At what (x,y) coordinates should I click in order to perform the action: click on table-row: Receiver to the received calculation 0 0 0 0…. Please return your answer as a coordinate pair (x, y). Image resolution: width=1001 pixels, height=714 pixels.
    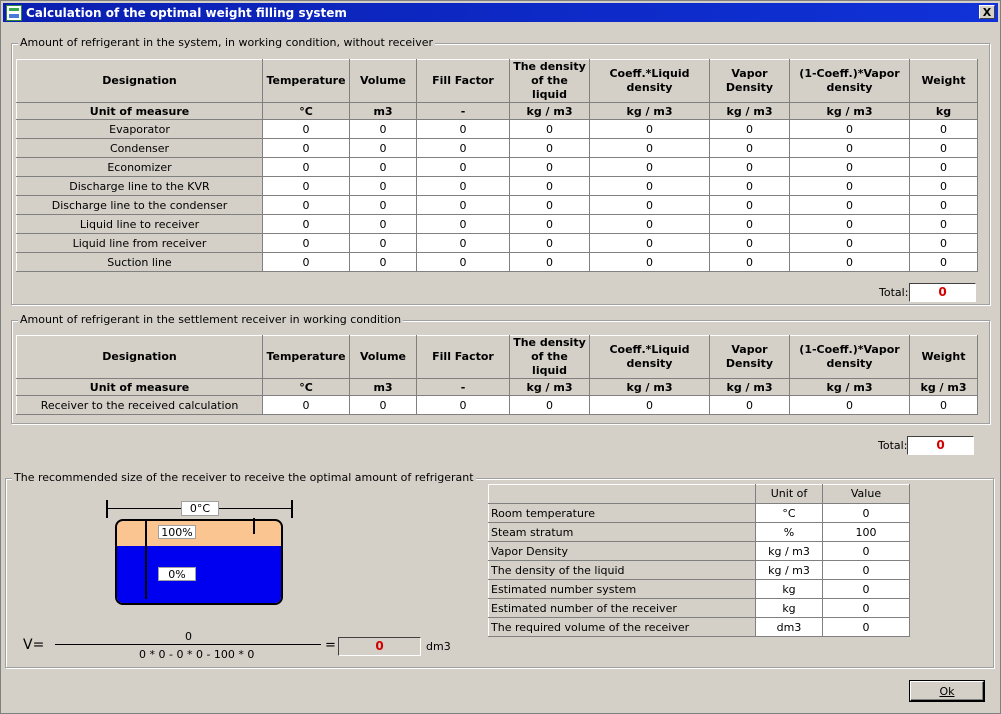
    Looking at the image, I should click on (497, 405).